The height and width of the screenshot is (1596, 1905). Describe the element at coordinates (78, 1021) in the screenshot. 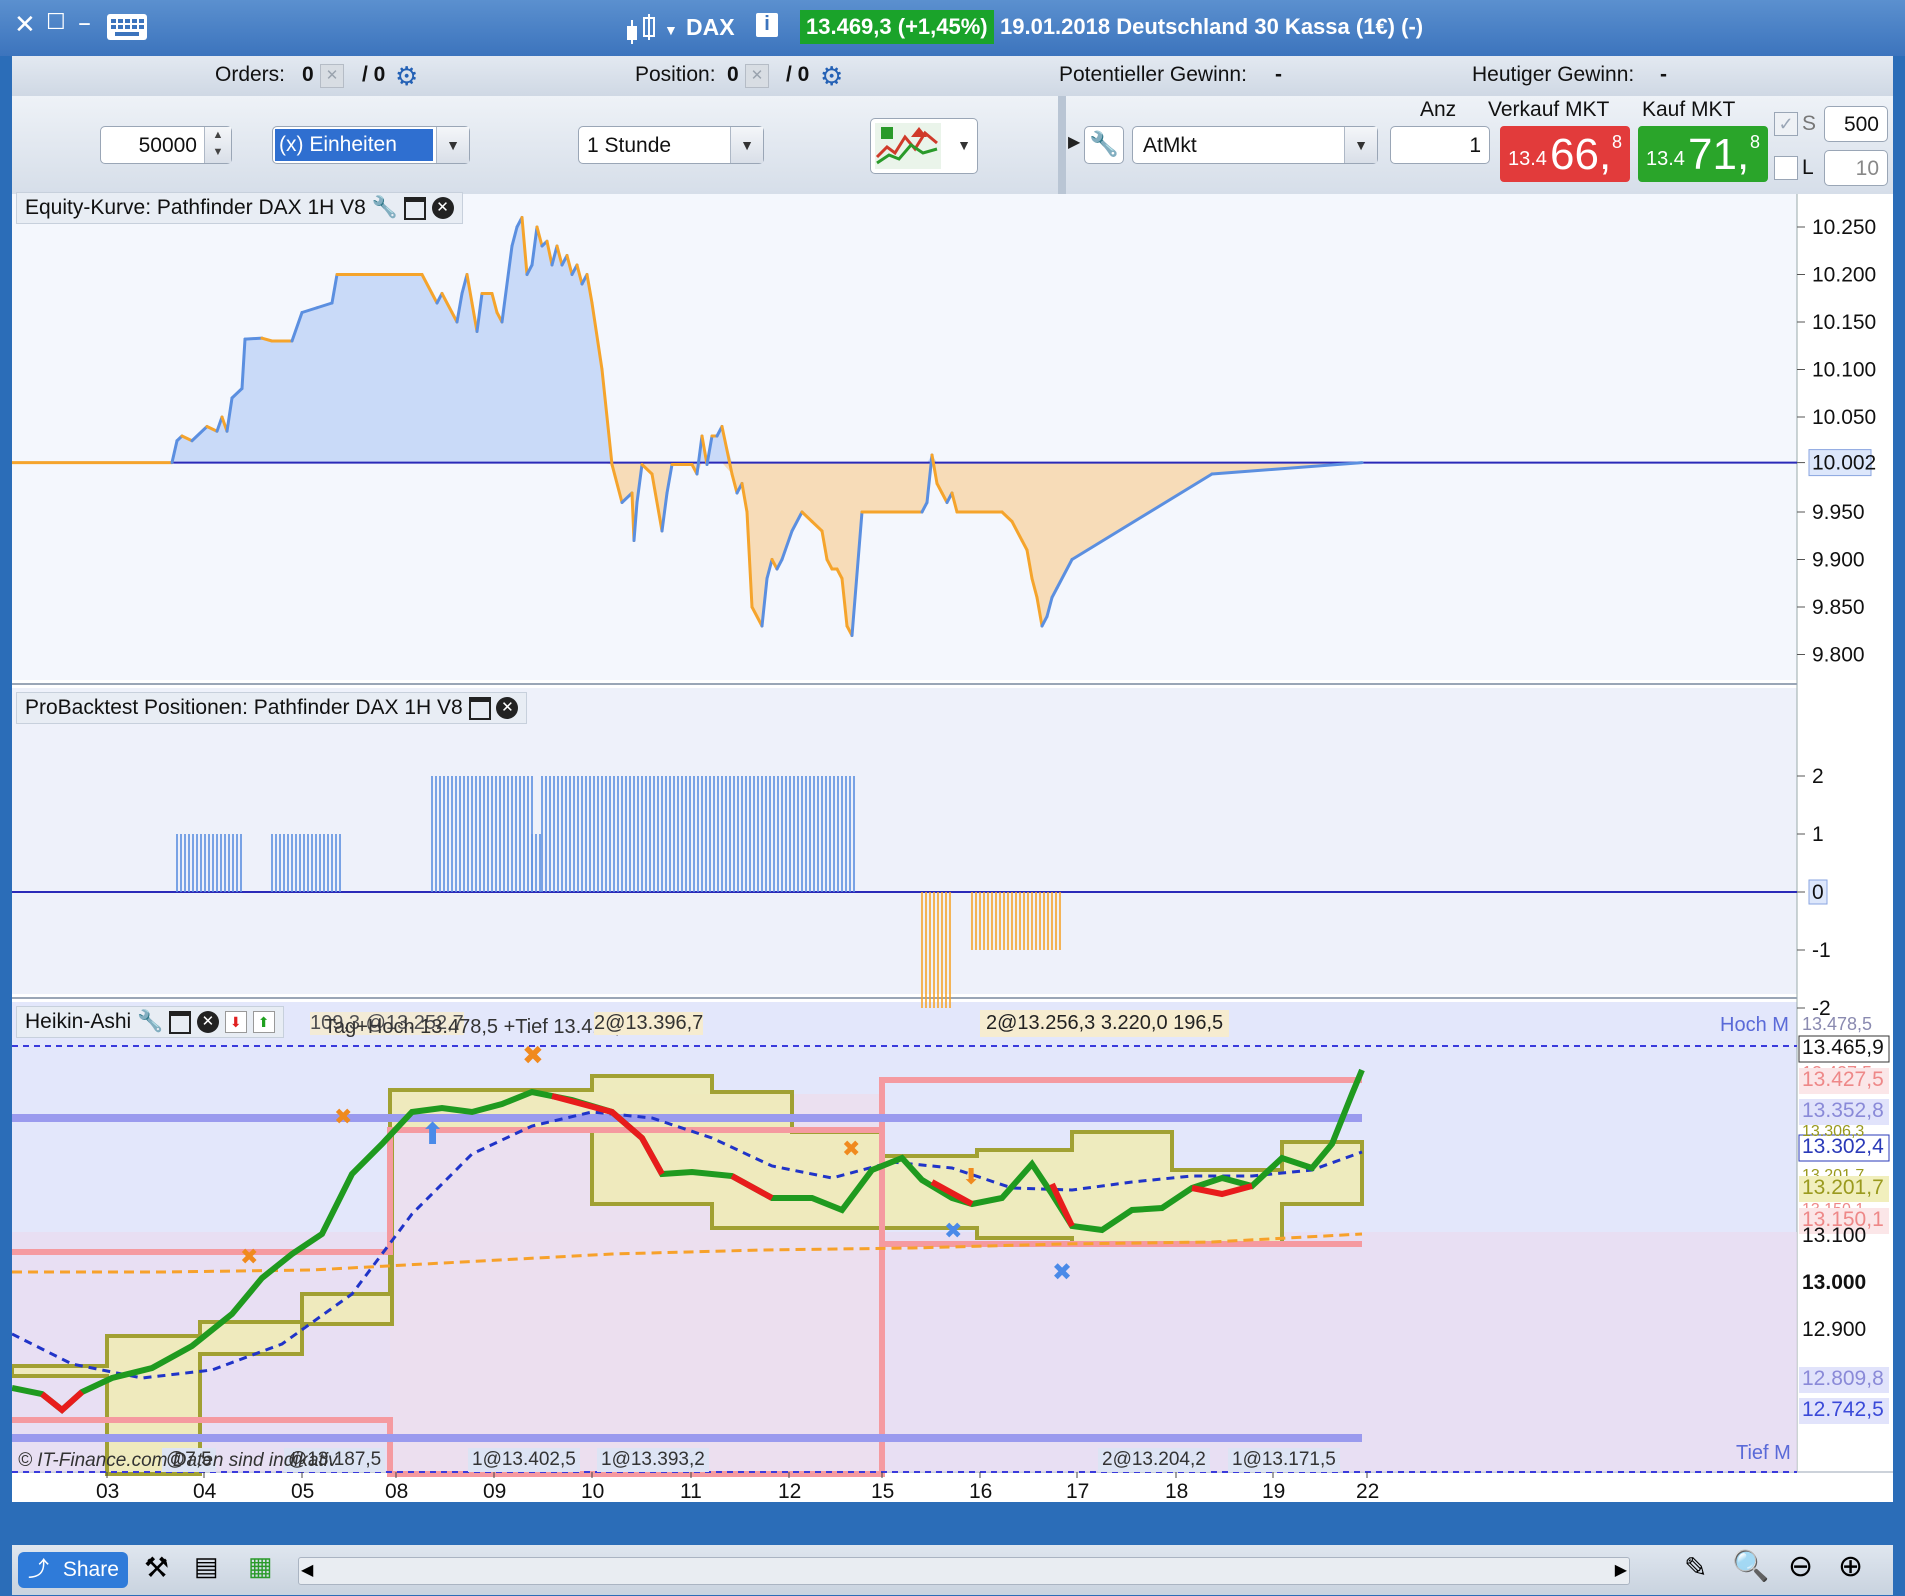

I see `ha-title-text: Heikin-Ashi` at that location.